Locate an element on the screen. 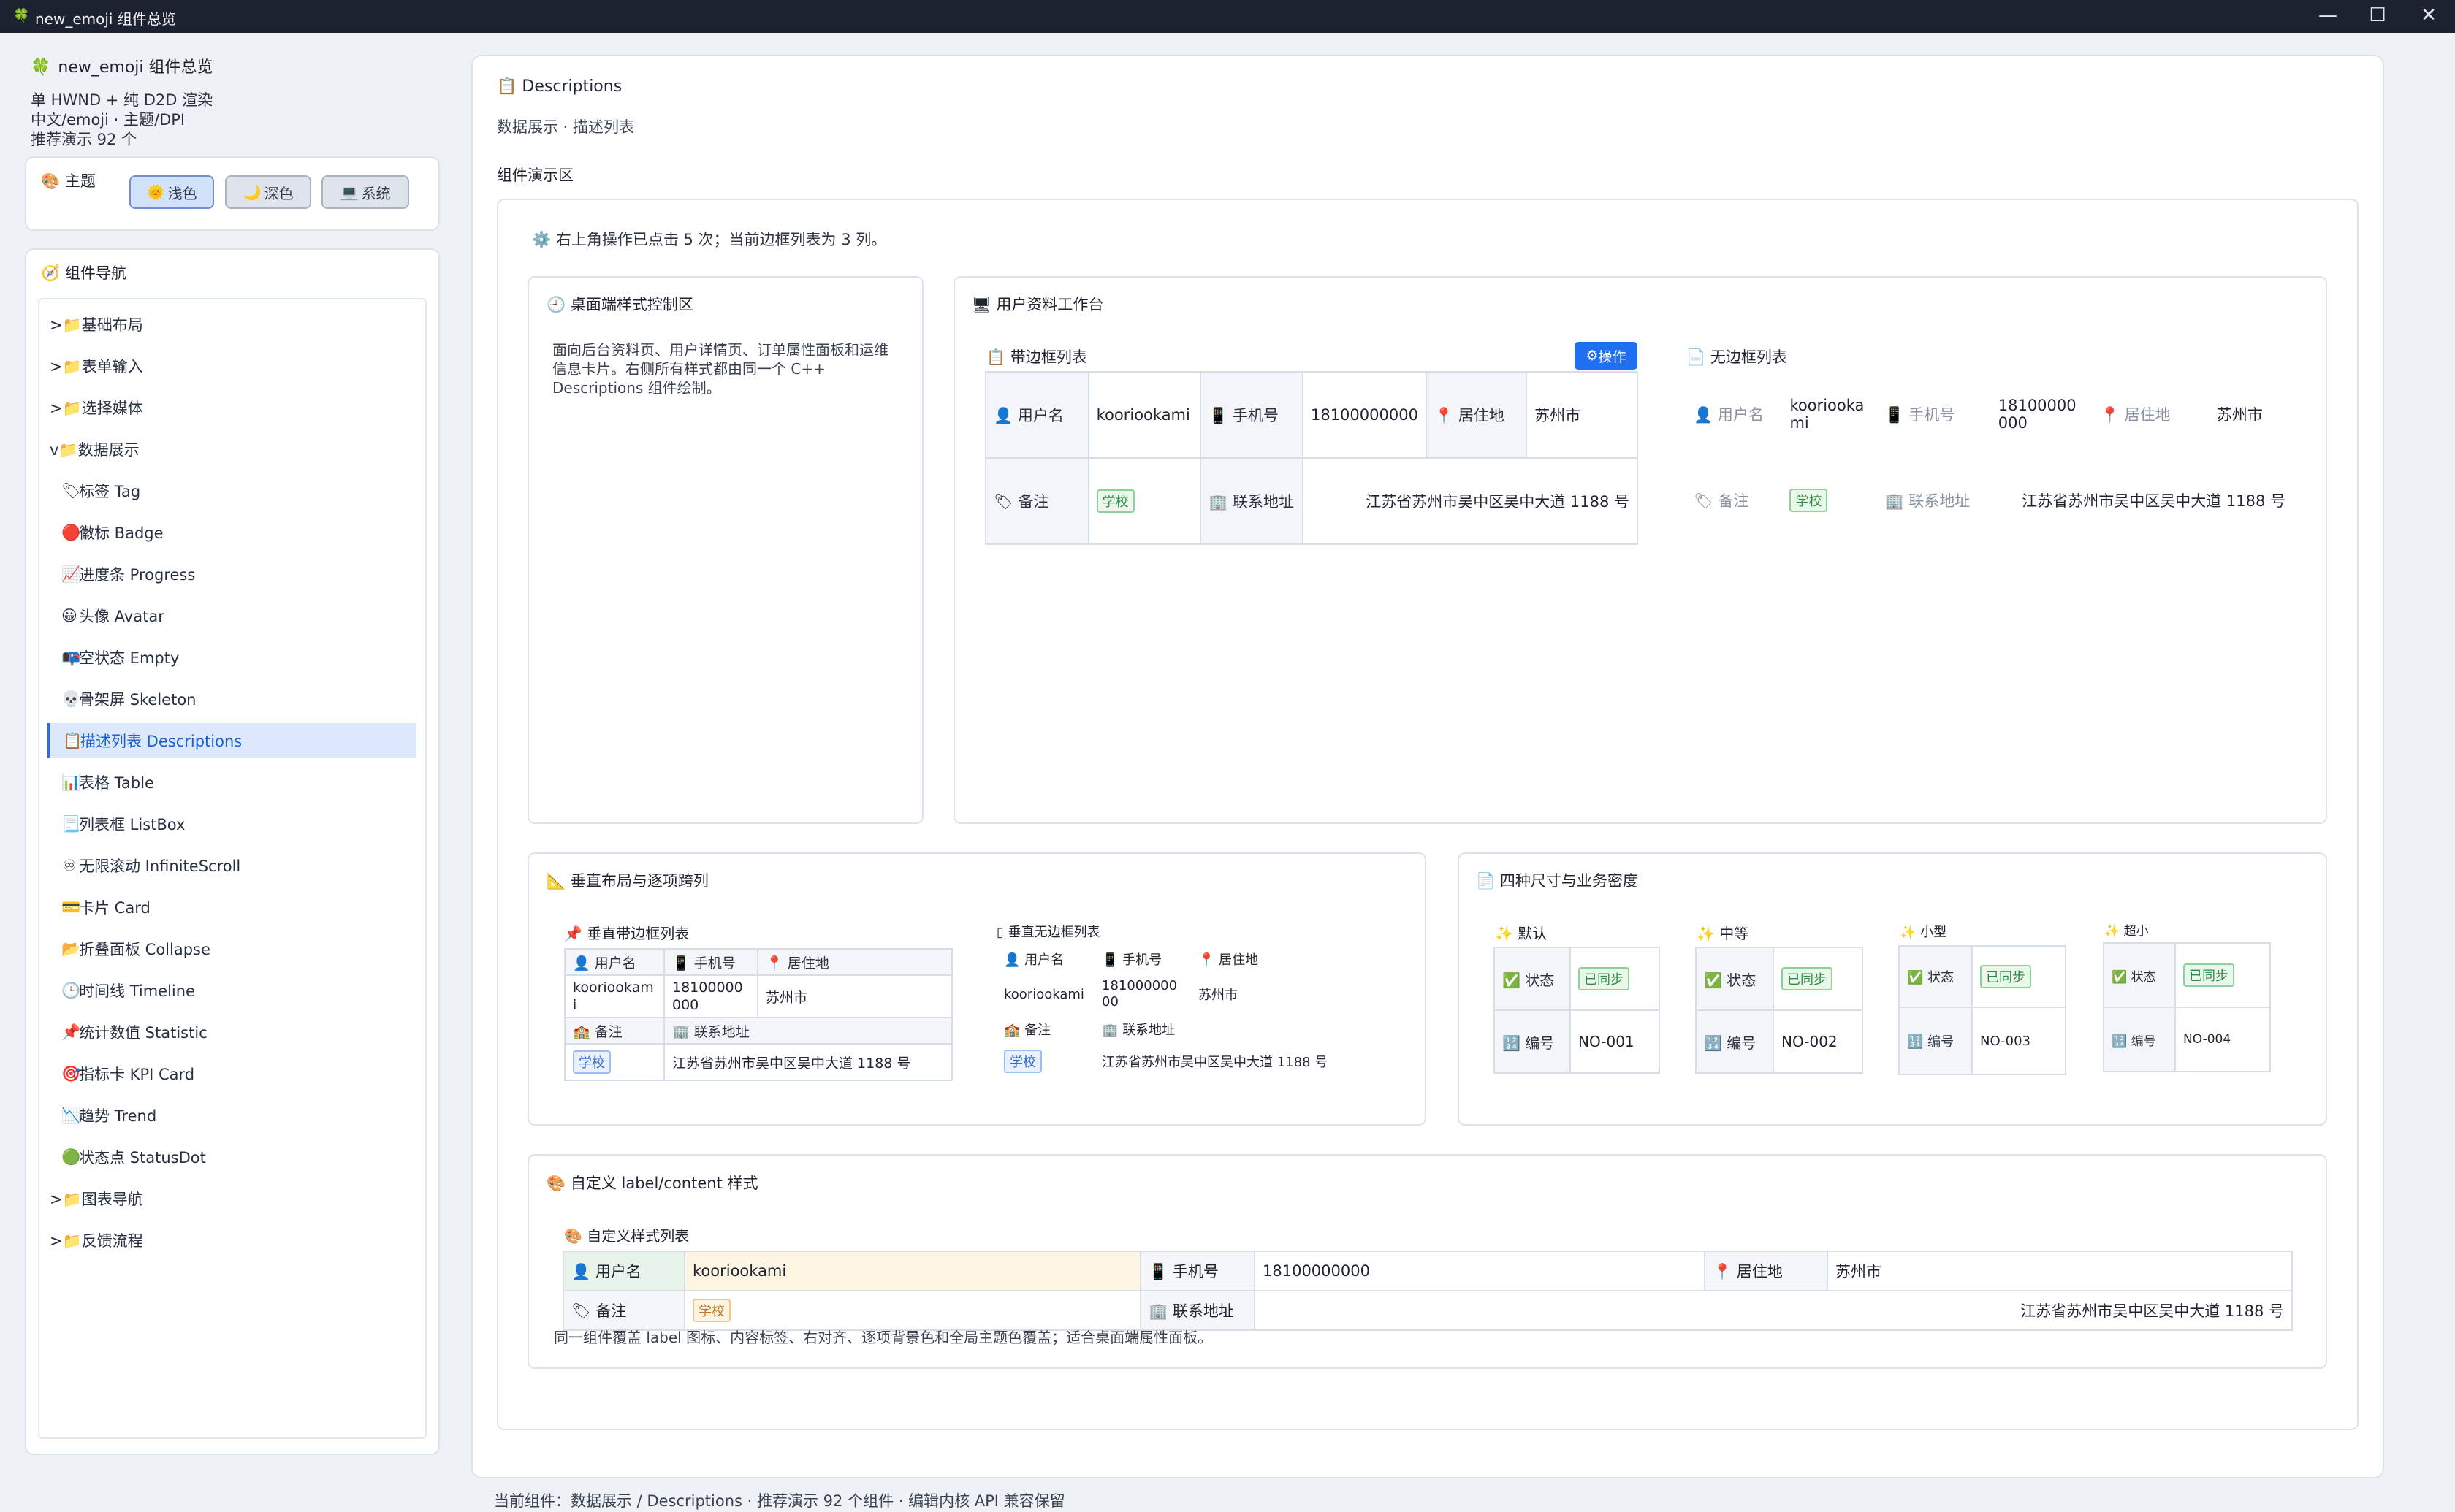 This screenshot has height=1512, width=2455. status-tag: 已同步 is located at coordinates (1806, 978).